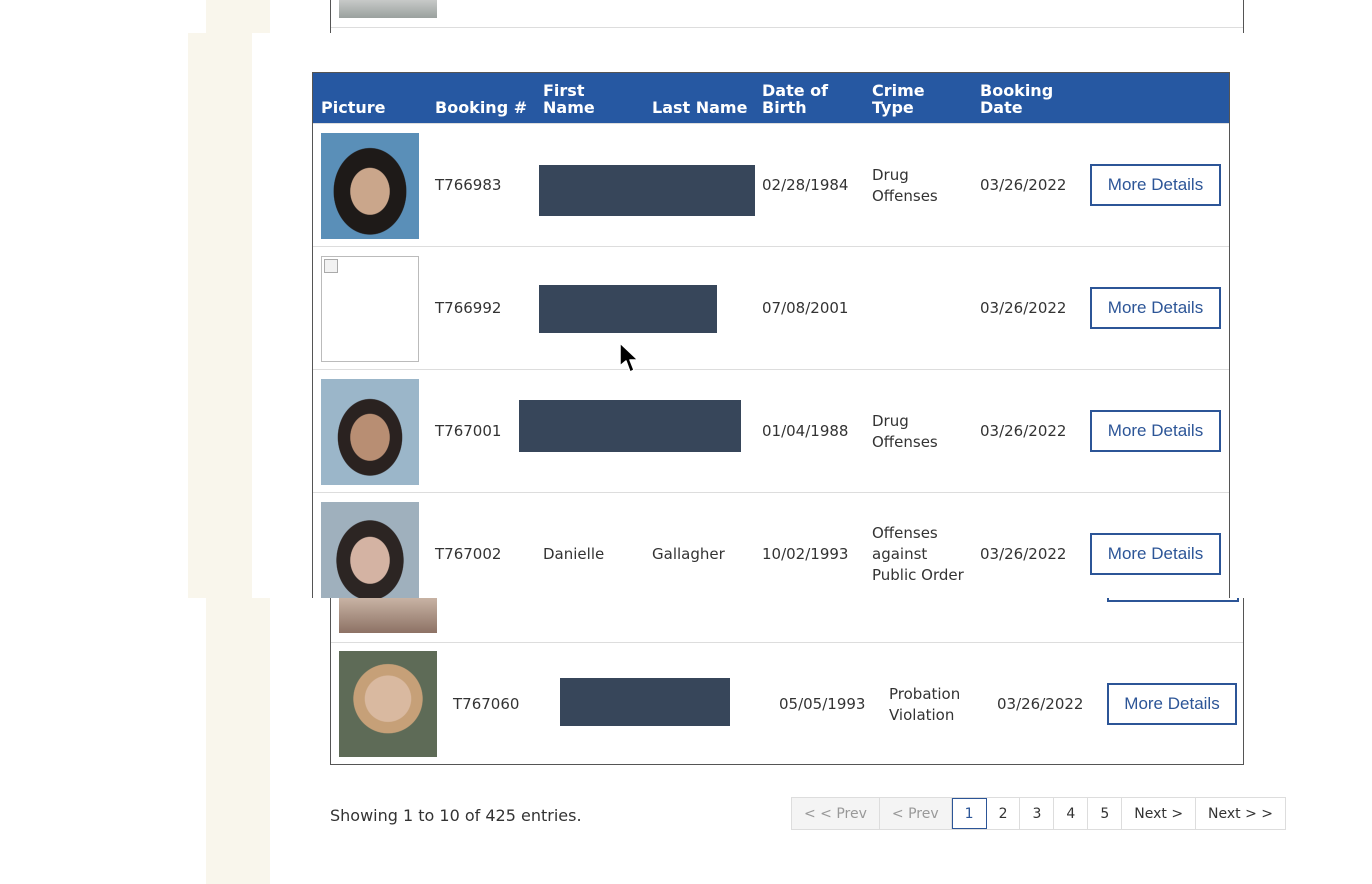 This screenshot has width=1372, height=884. Describe the element at coordinates (915, 813) in the screenshot. I see `prev-page-button: < Prev` at that location.